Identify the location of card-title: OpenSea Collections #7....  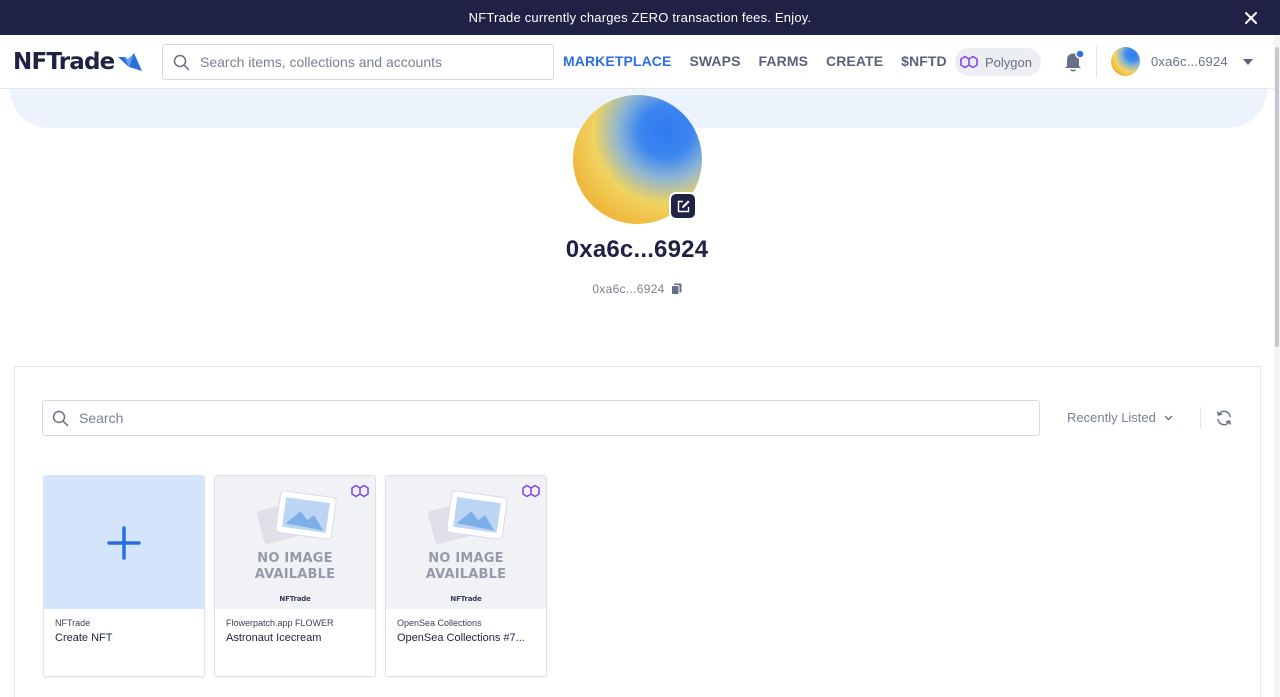
(461, 638).